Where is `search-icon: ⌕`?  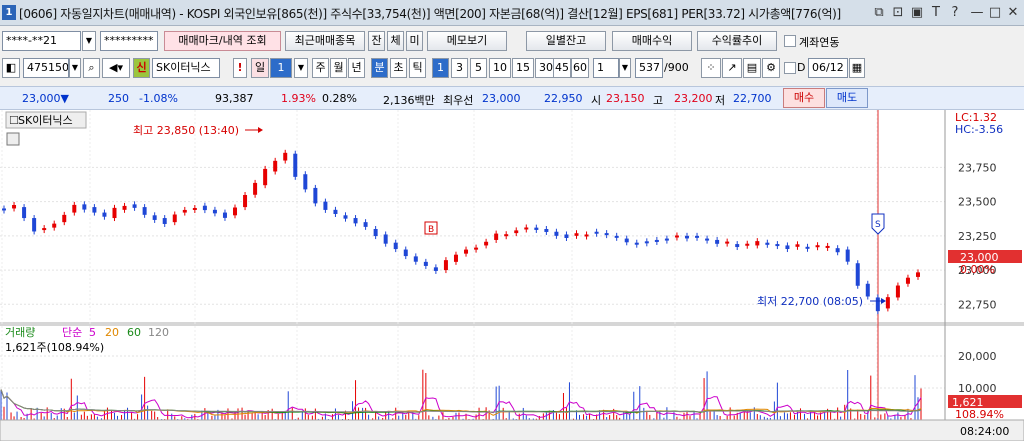 search-icon: ⌕ is located at coordinates (91, 68).